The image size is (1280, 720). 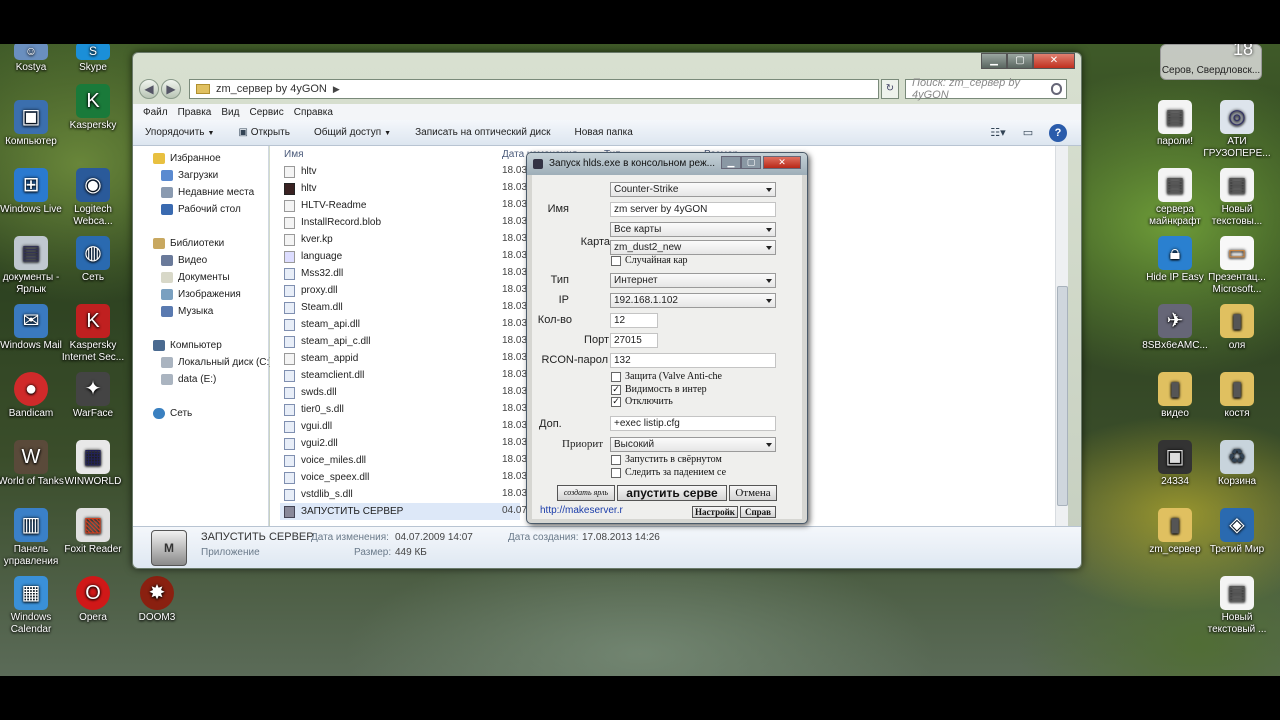 I want to click on exe-icon, so click(x=289, y=188).